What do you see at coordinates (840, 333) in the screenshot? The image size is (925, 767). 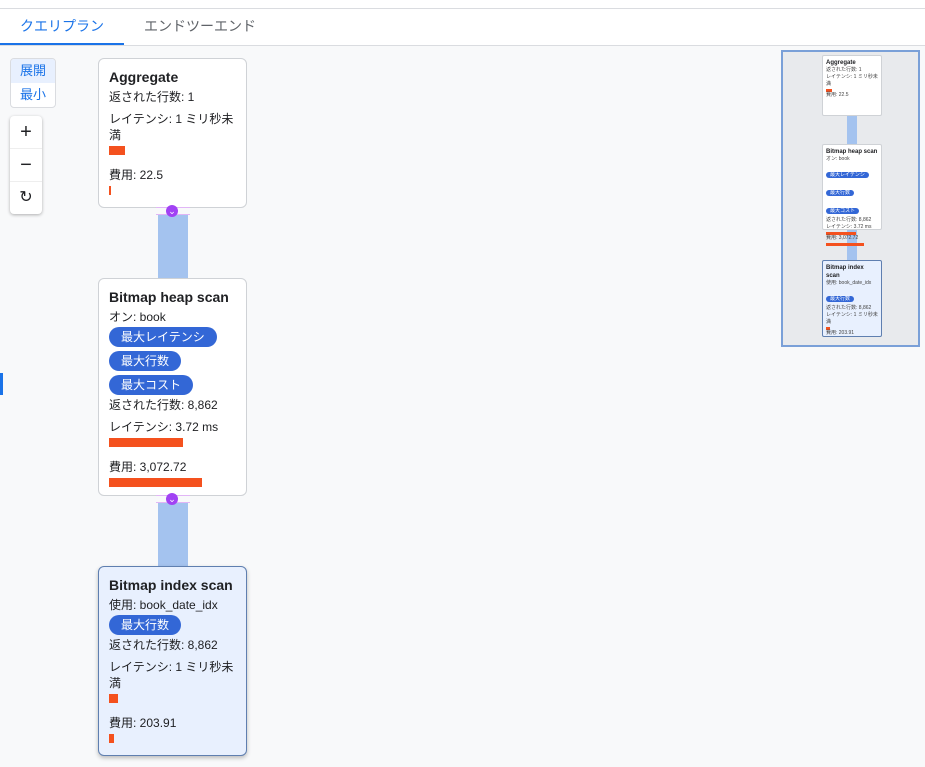 I see `minimap-cost: 費用: 203.91` at bounding box center [840, 333].